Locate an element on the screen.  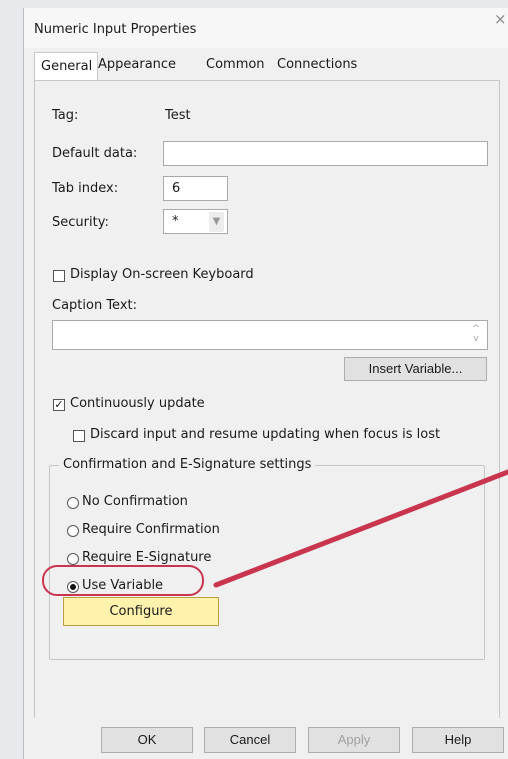
apply-button: Apply is located at coordinates (354, 740).